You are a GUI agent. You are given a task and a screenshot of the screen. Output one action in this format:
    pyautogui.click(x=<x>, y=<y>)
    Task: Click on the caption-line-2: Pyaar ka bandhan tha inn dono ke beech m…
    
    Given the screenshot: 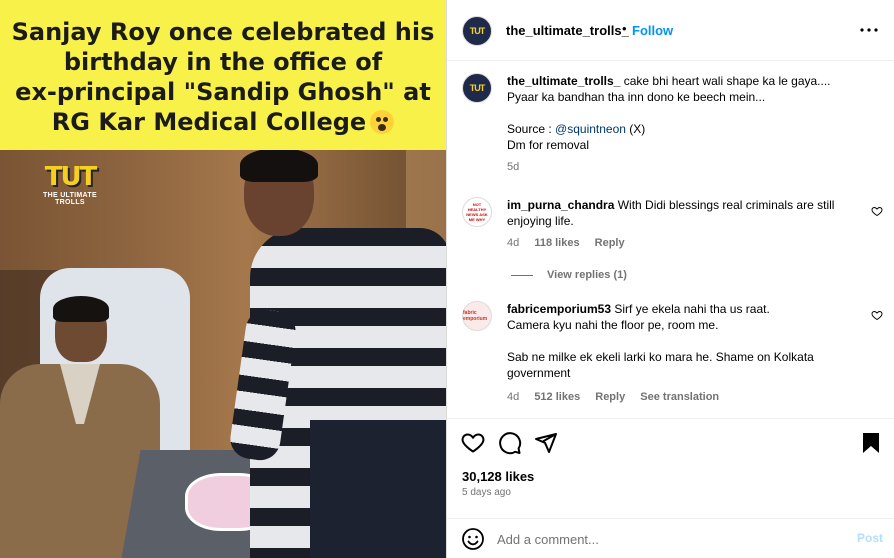 What is the action you would take?
    pyautogui.click(x=636, y=97)
    